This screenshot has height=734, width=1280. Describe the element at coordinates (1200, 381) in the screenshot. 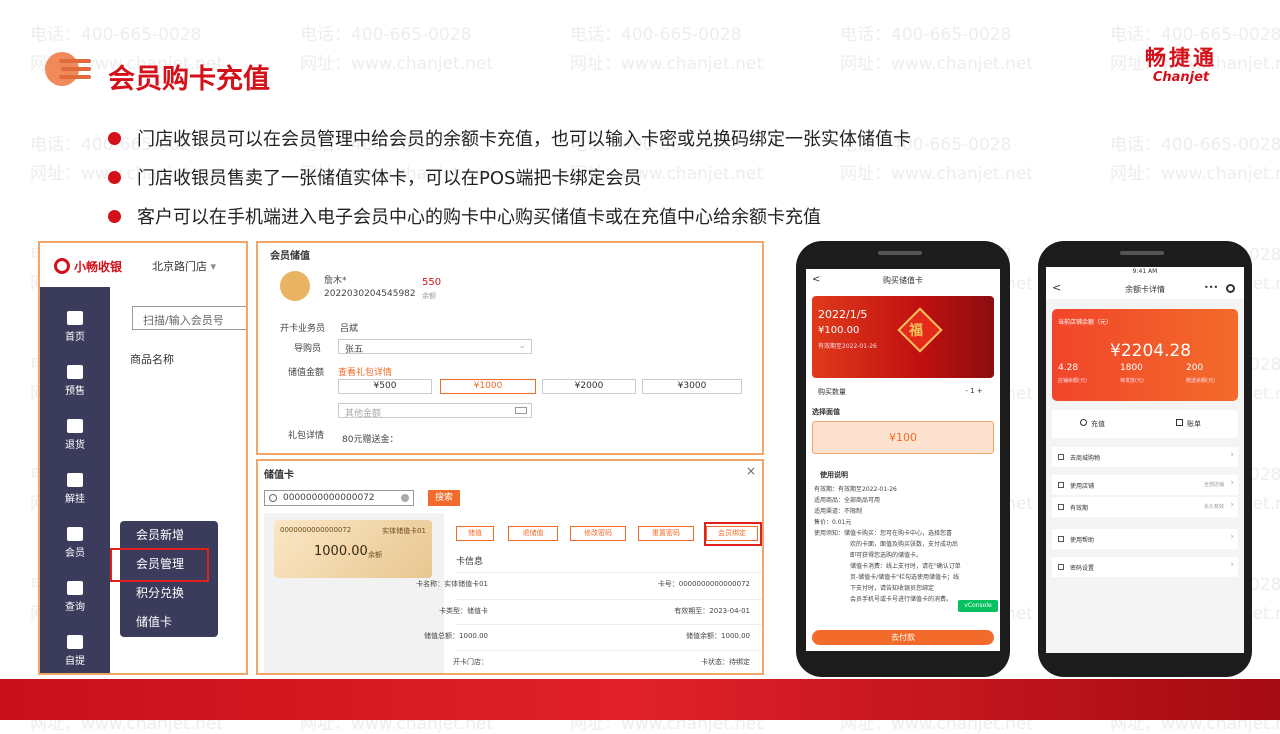

I see `balance-stat-label: 赠送余额(元)` at that location.